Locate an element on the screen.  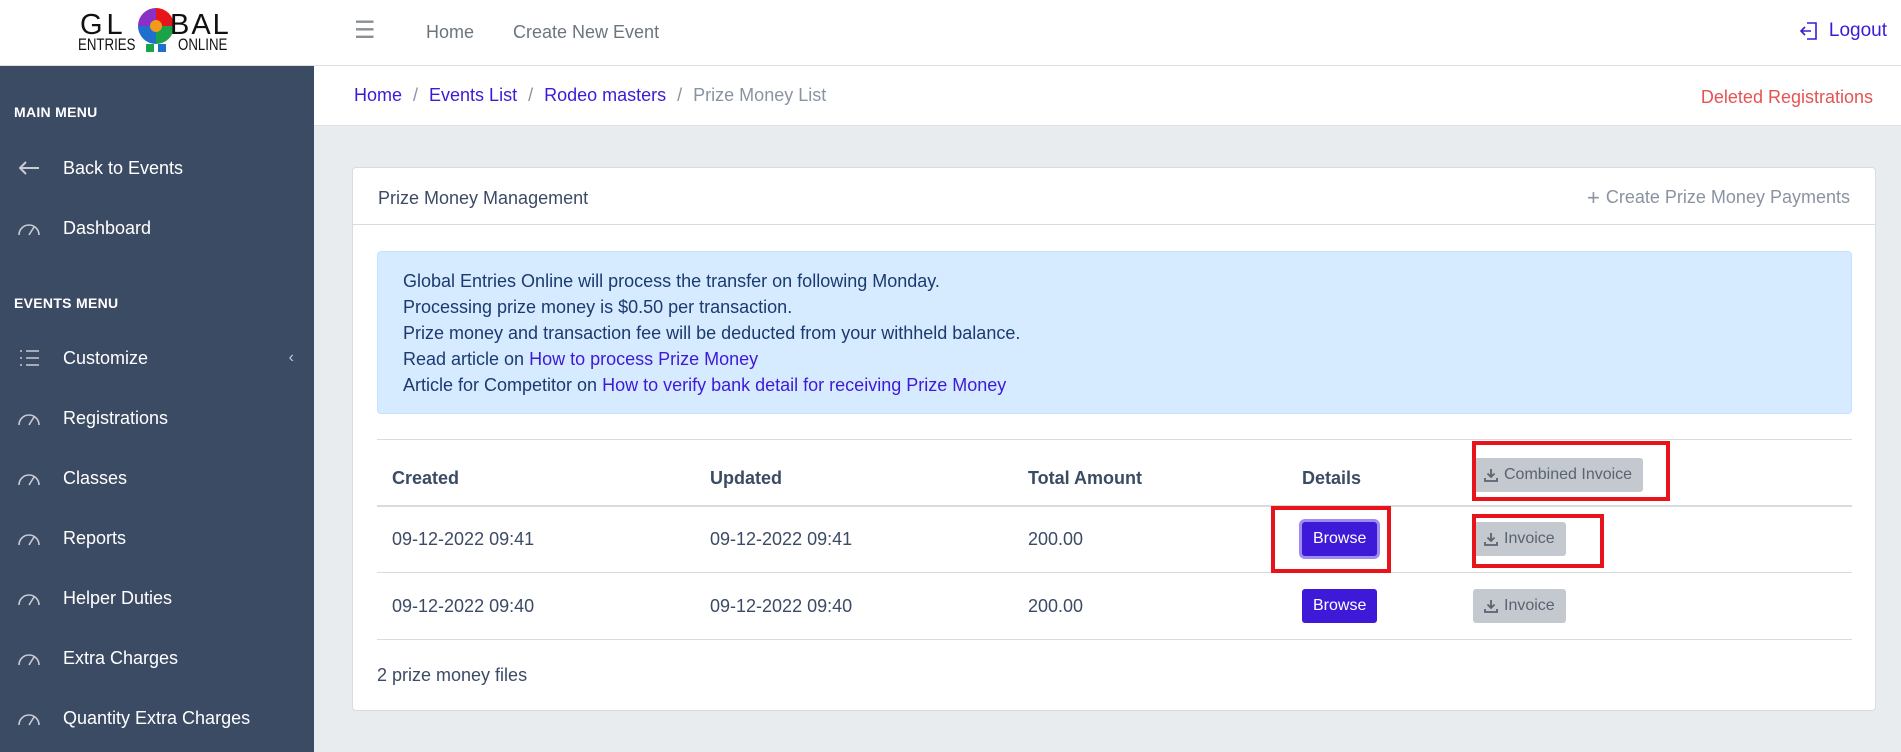
breadcrumb-current: Prize Money List is located at coordinates (760, 95).